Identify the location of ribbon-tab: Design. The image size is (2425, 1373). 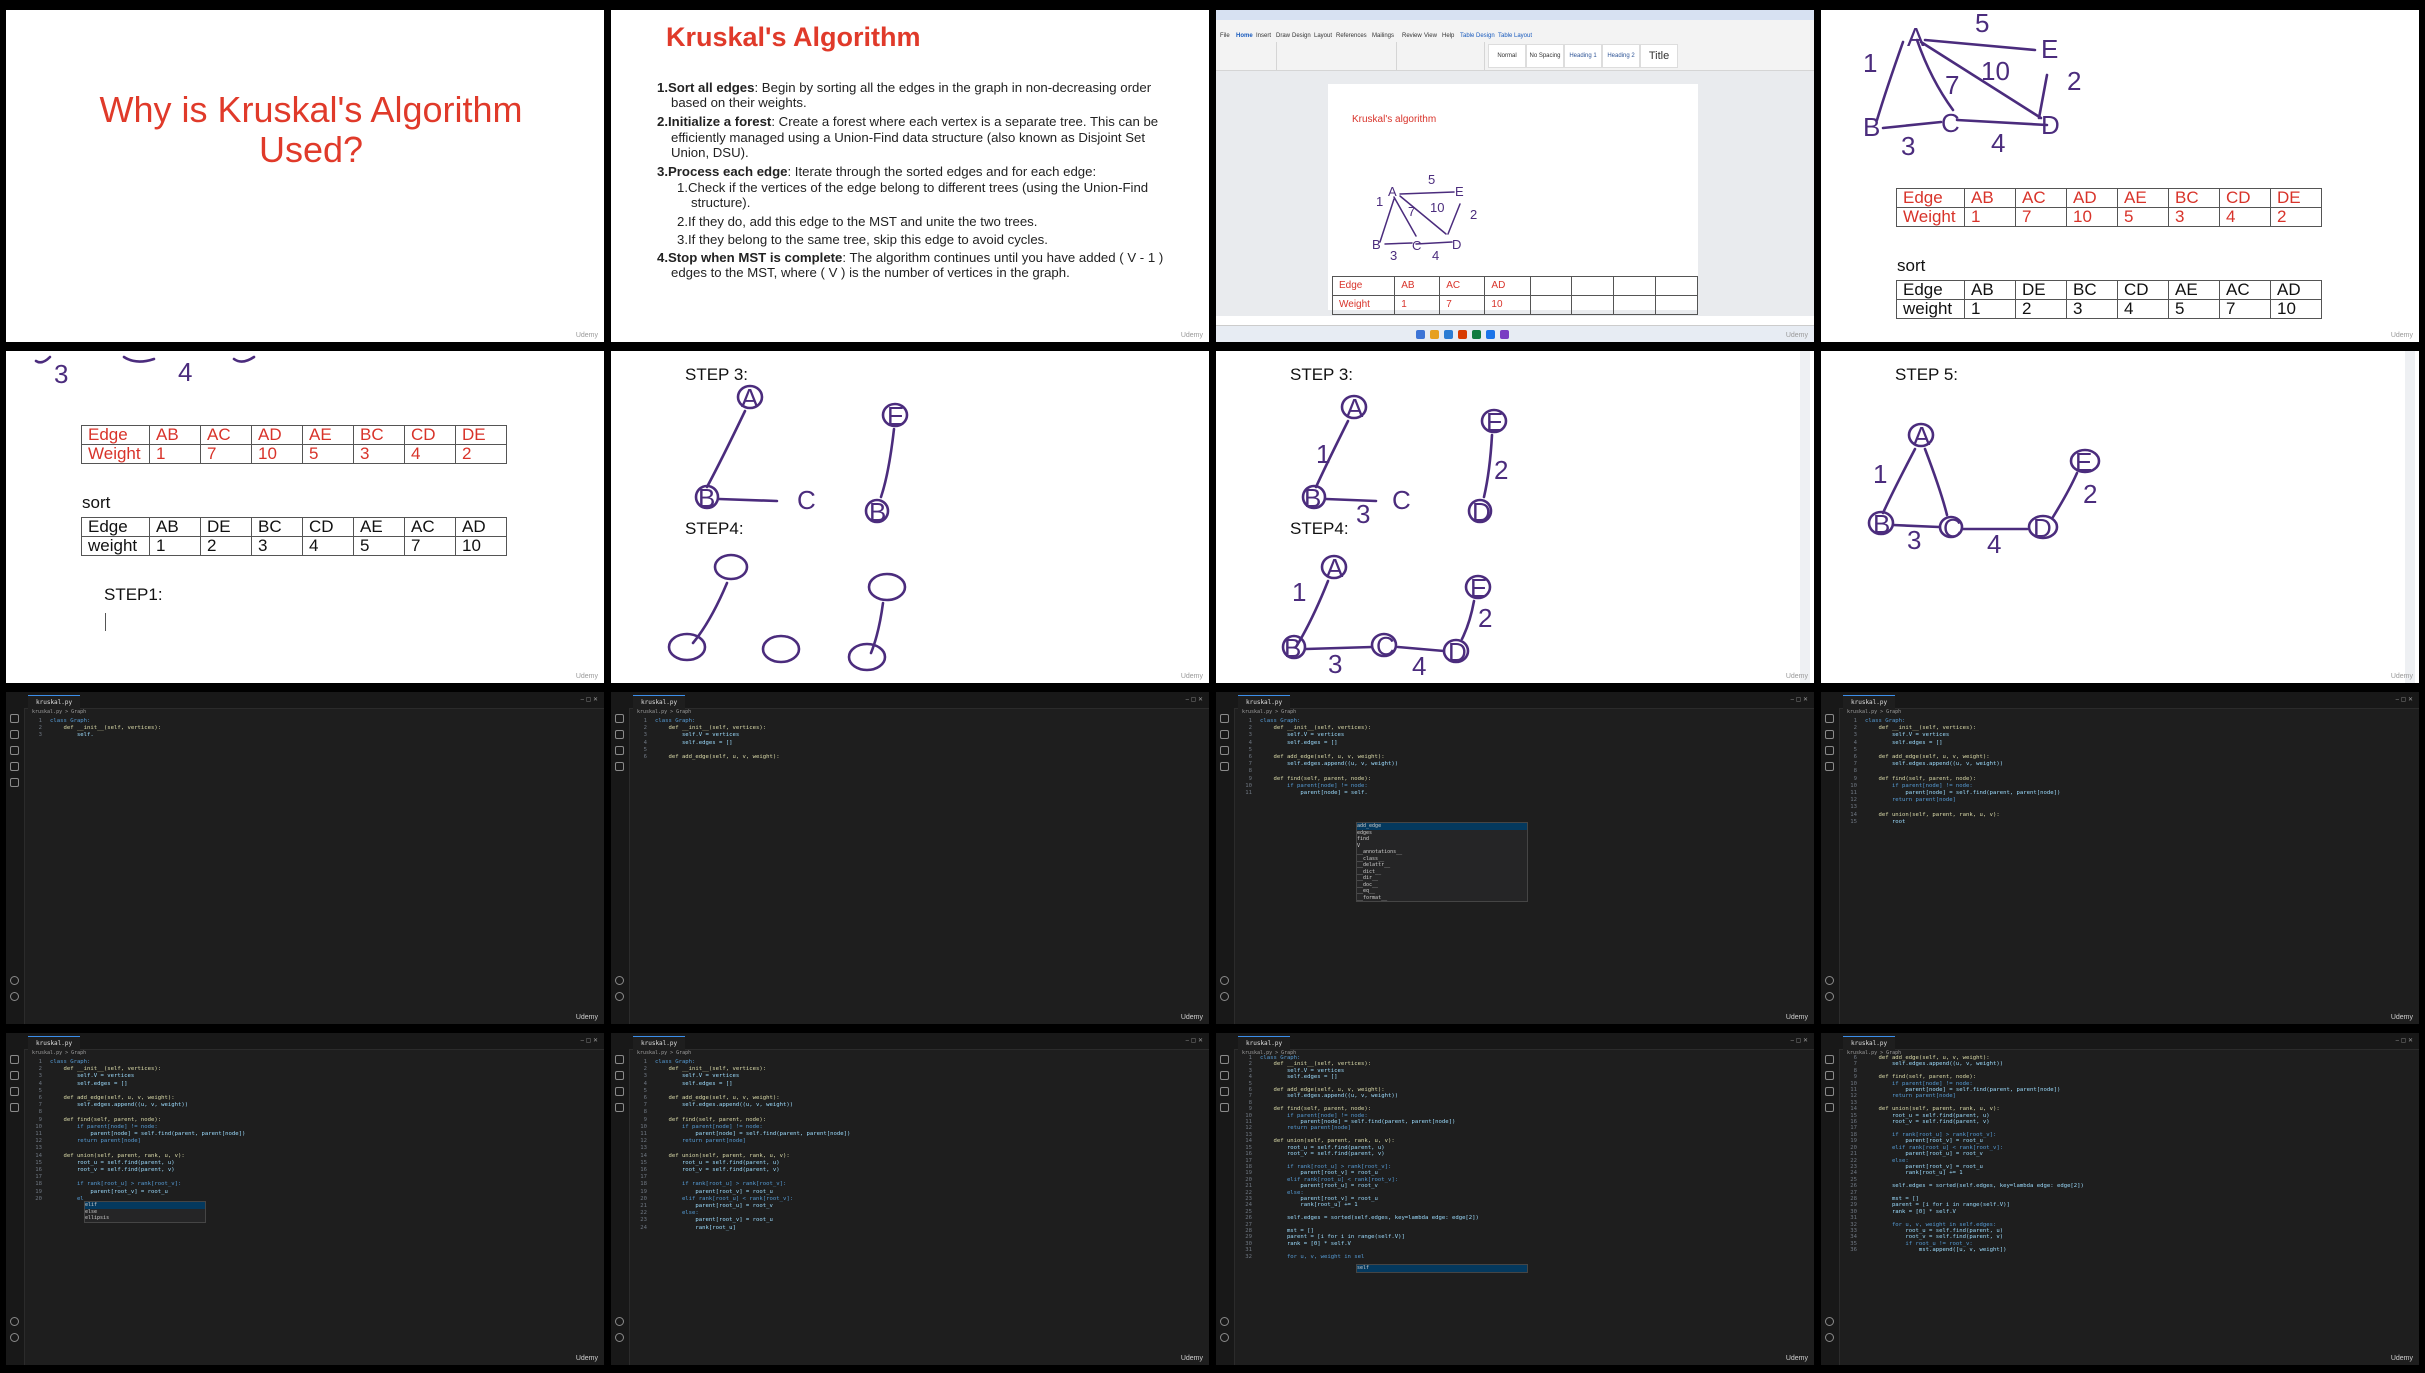
(1301, 36).